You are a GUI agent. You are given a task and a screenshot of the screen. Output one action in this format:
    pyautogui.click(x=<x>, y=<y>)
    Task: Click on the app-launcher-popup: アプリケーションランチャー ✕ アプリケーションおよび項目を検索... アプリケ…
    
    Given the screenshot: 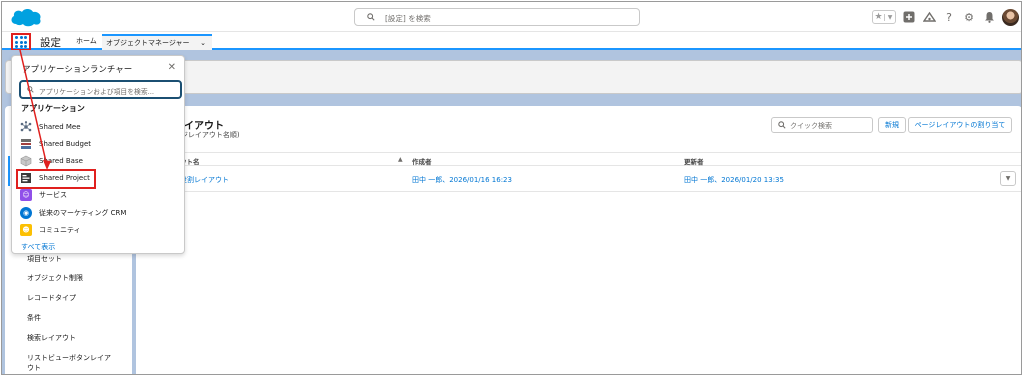 What is the action you would take?
    pyautogui.click(x=98, y=154)
    